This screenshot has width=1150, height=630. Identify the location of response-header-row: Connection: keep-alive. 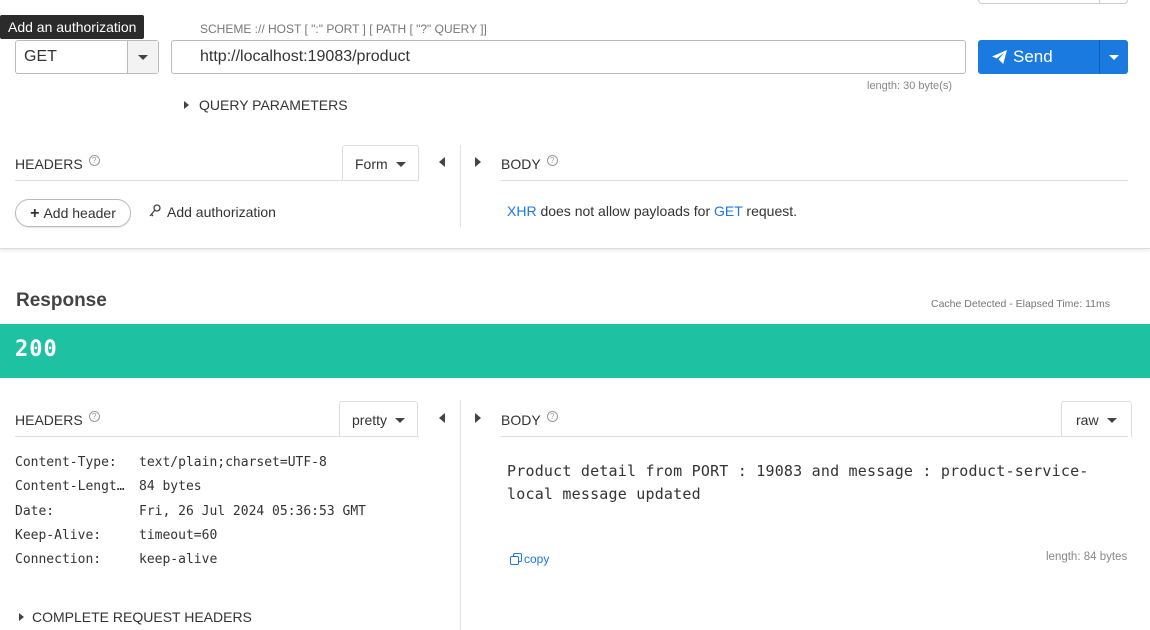
(190, 564).